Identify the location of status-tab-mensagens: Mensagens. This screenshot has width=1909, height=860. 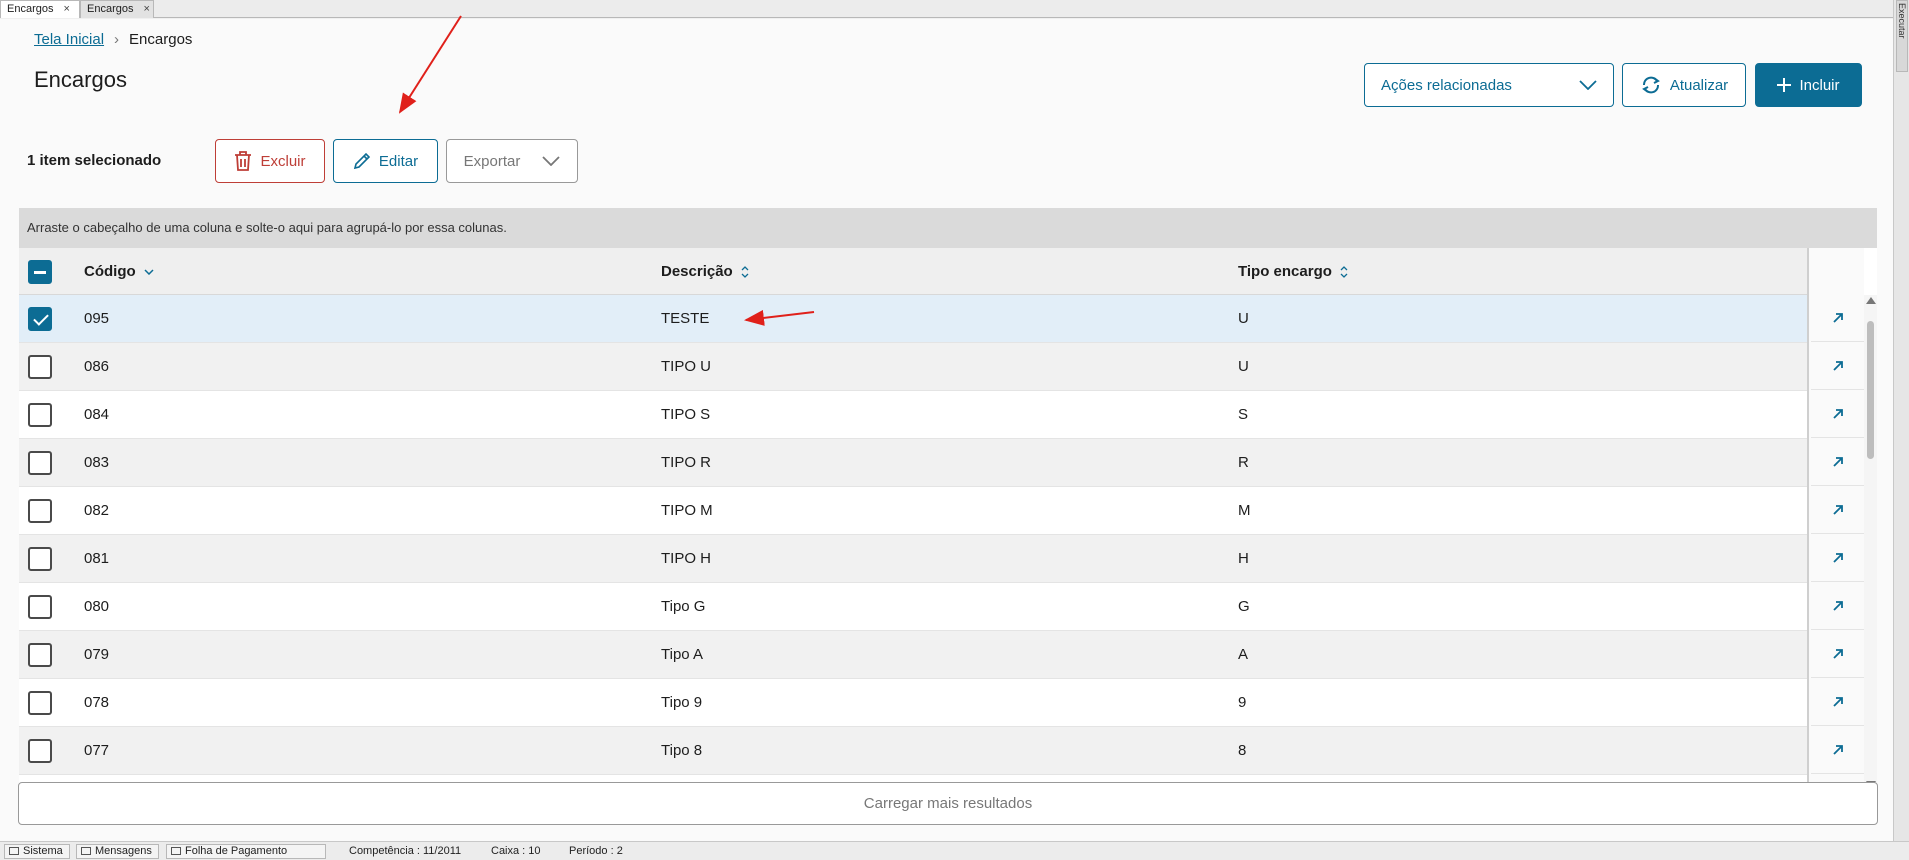
(117, 851).